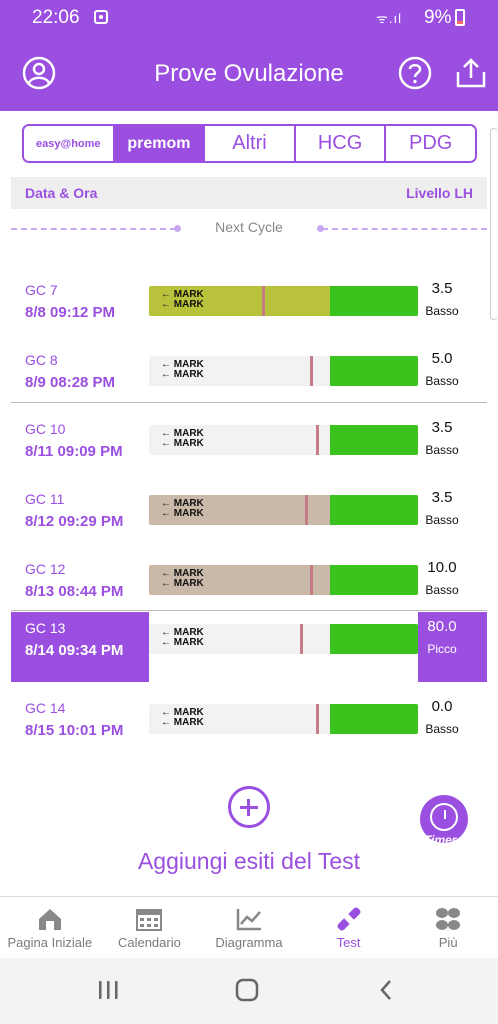  I want to click on timer-button: Timer, so click(444, 821).